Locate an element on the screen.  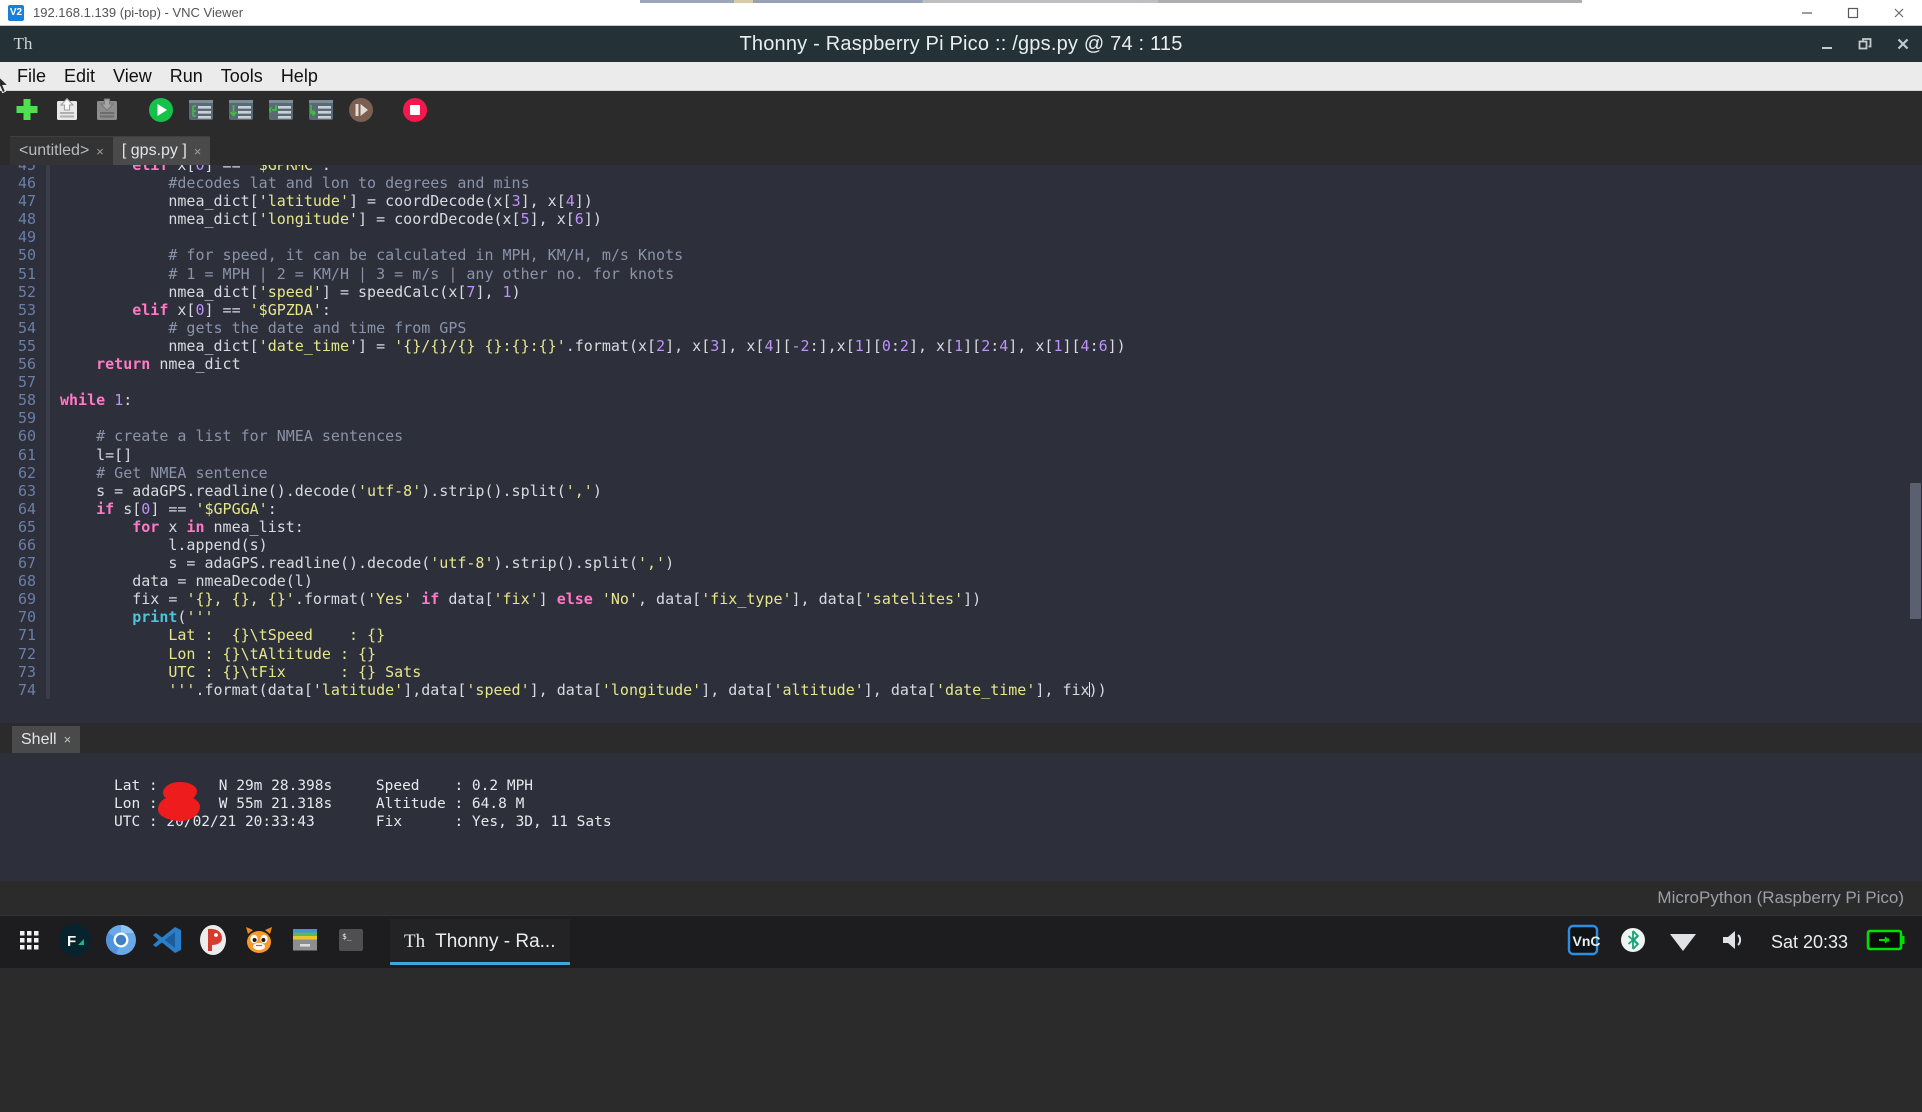
code-line: 73 UTC : {}\tFix : {} Sats is located at coordinates (961, 671).